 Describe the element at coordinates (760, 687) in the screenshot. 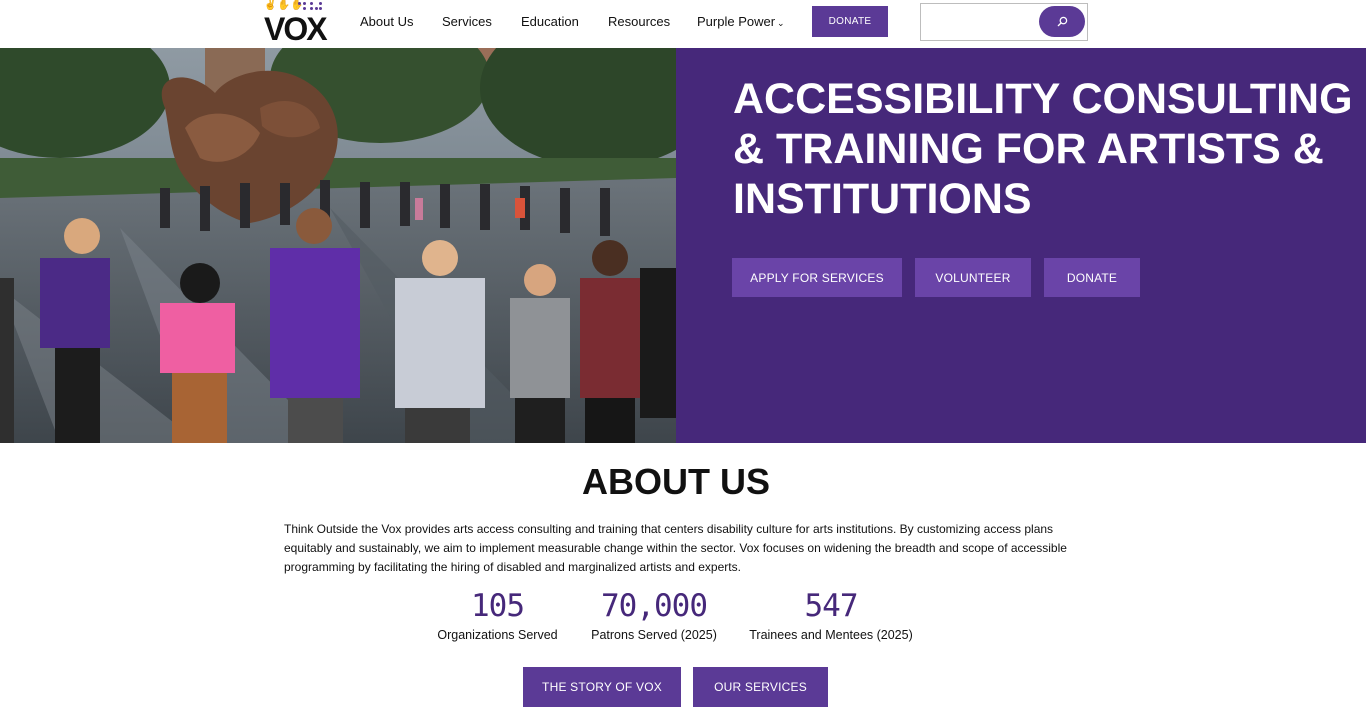

I see `our-services-button: OUR SERVICES` at that location.